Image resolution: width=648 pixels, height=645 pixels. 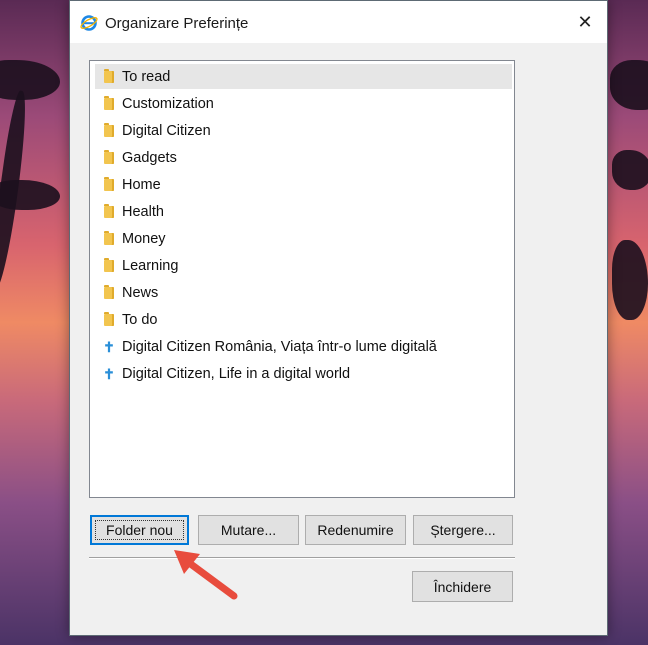 I want to click on favorites-folder-item: Customization, so click(x=303, y=103).